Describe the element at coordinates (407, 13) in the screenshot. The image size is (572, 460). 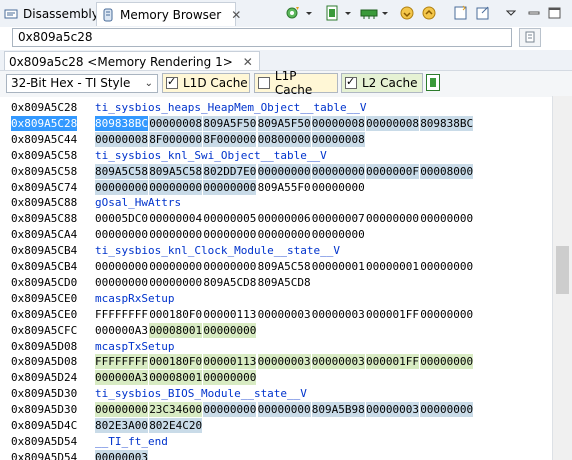
I see `import-icon` at that location.